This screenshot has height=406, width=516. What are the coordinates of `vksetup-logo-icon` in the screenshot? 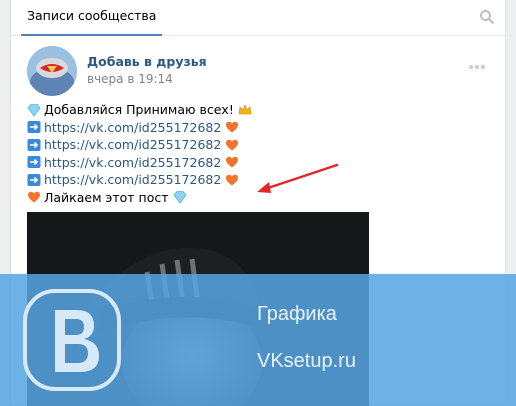 It's located at (72, 340).